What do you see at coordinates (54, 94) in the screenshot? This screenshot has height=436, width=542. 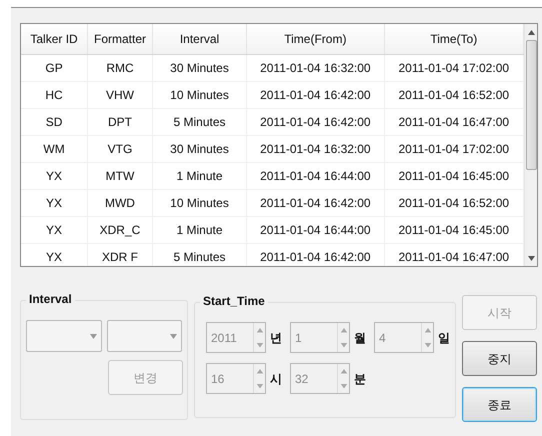 I see `table-cell: HC` at bounding box center [54, 94].